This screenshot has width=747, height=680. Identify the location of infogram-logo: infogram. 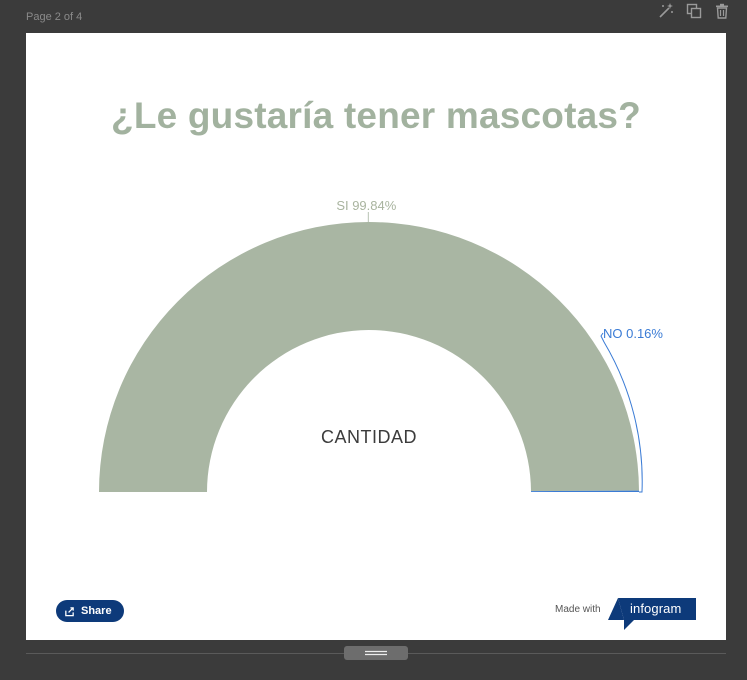
(652, 616).